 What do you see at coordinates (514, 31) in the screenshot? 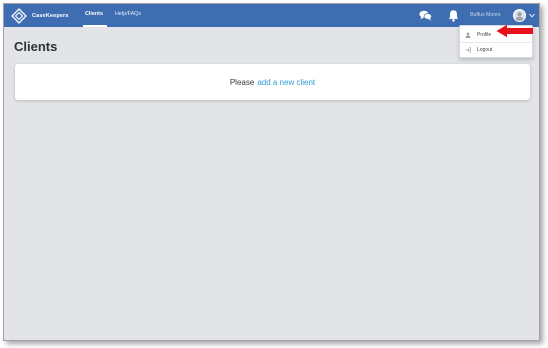
I see `red-arrow-annotation` at bounding box center [514, 31].